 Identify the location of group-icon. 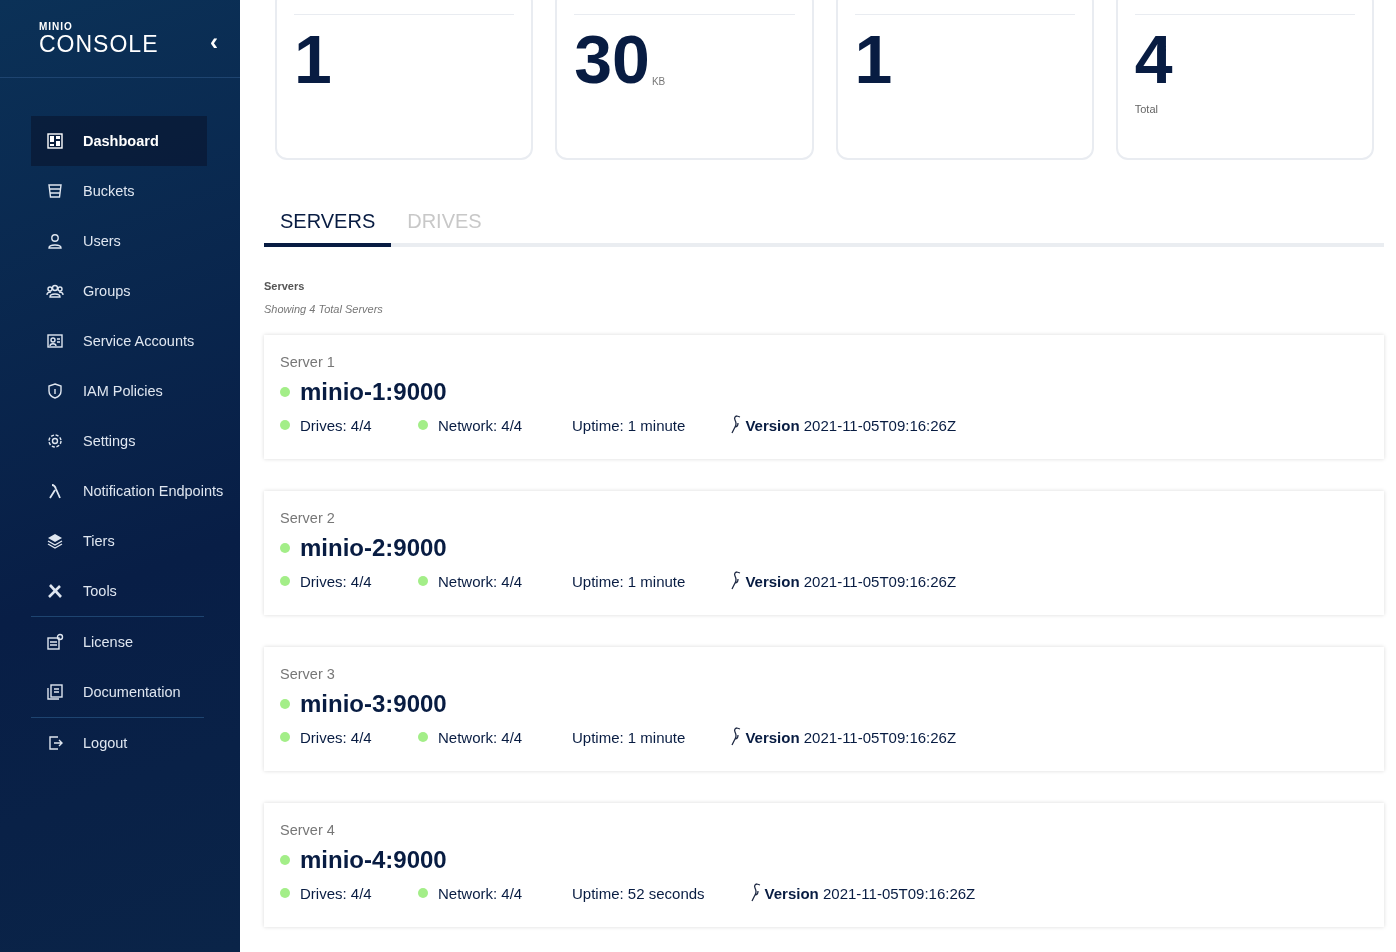
(55, 291).